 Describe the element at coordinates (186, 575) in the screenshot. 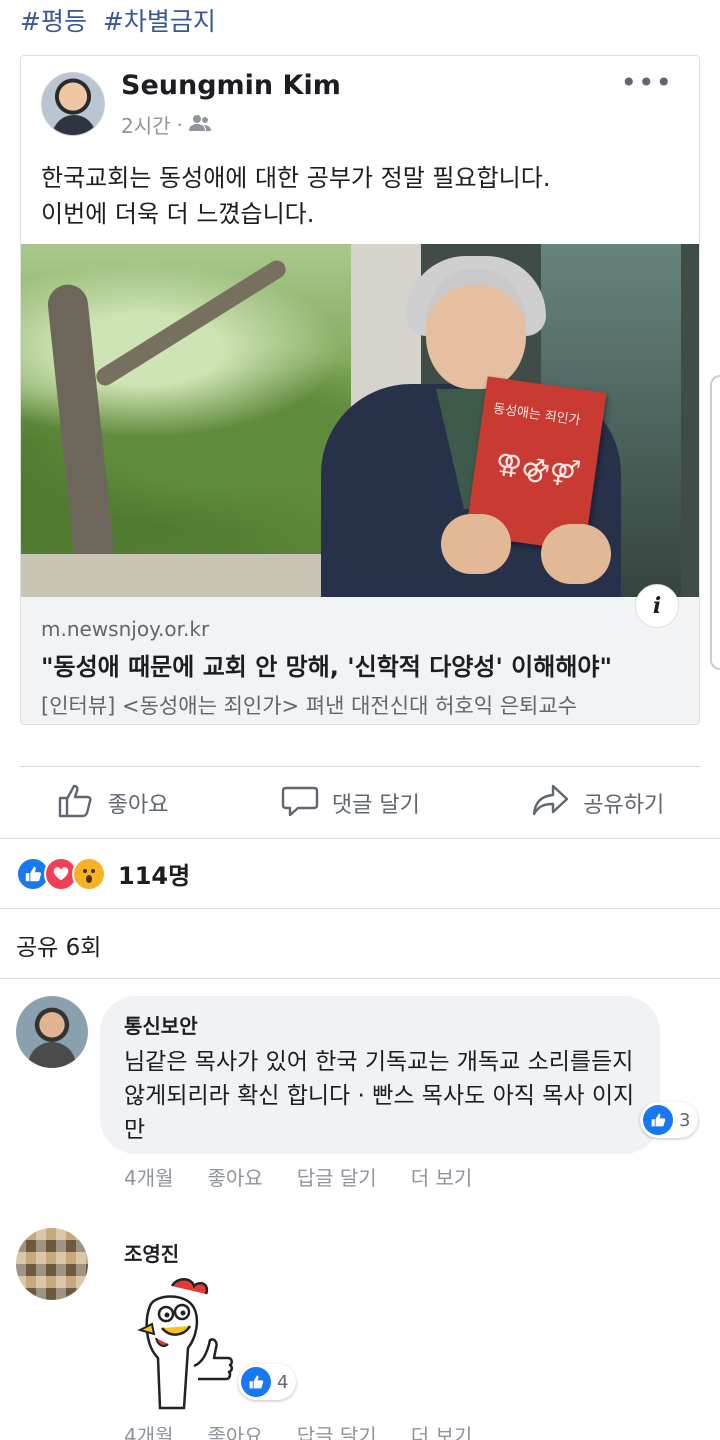

I see `ground` at that location.